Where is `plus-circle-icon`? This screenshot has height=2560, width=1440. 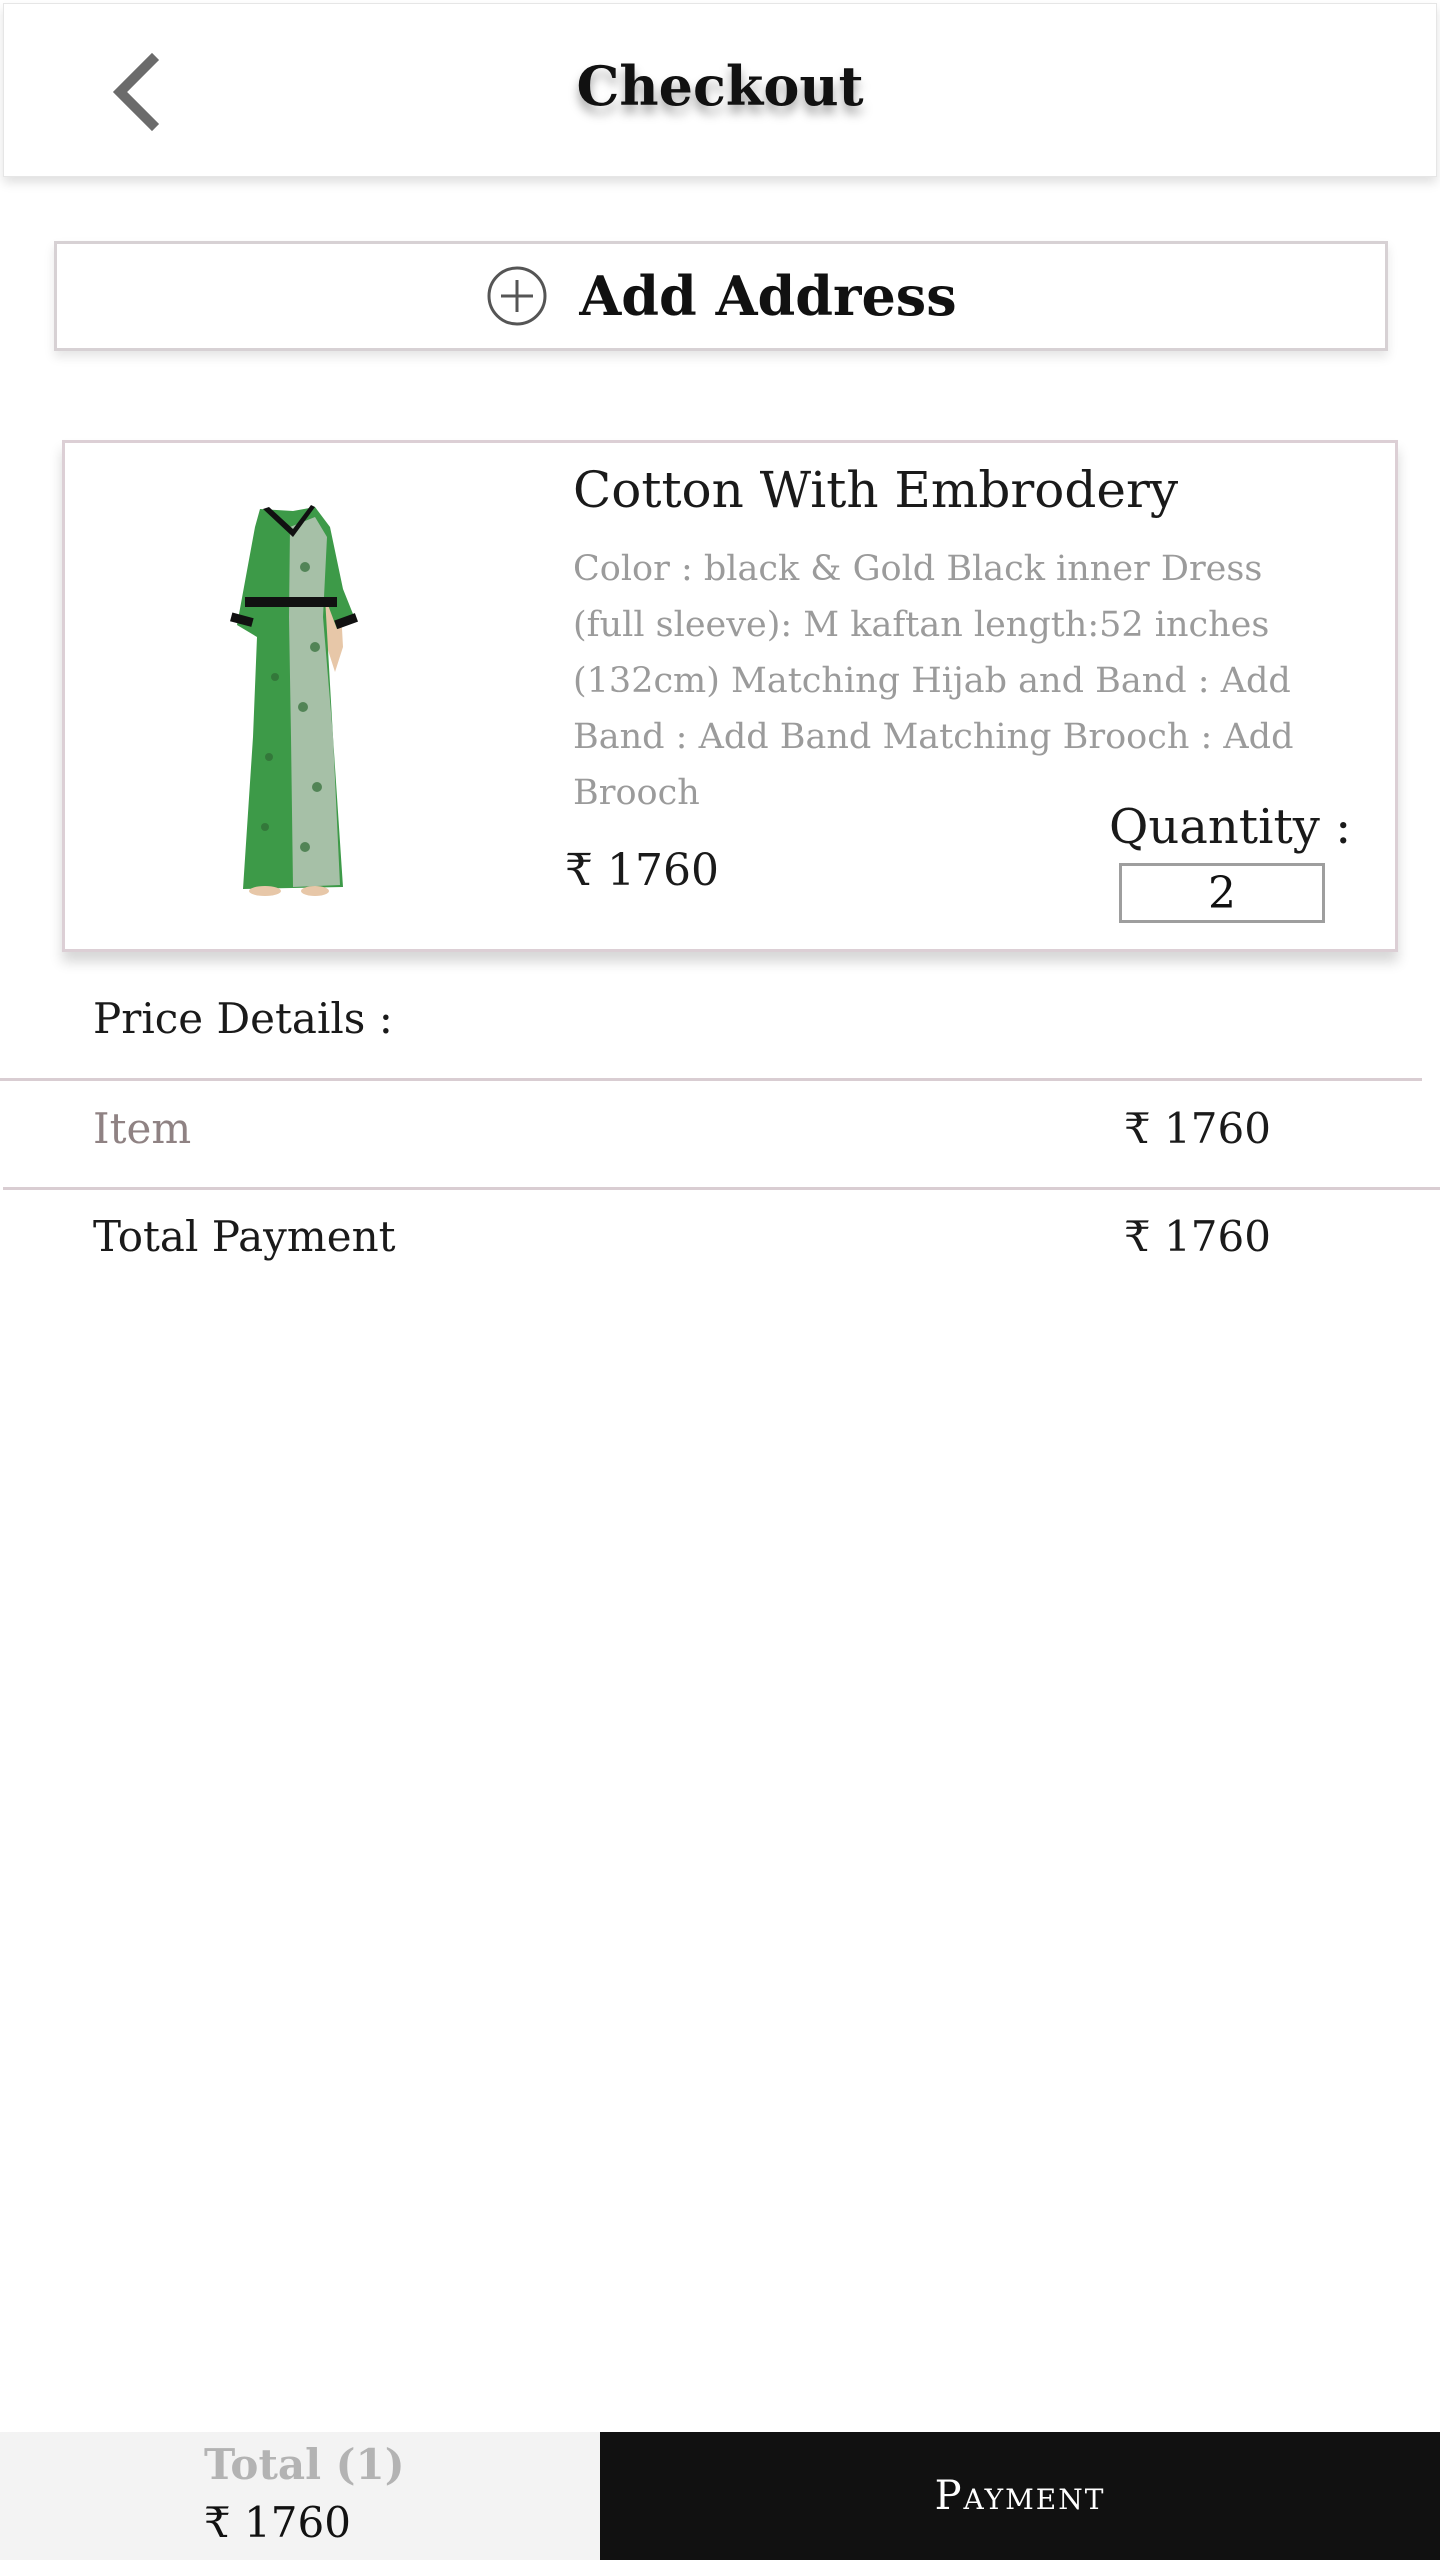
plus-circle-icon is located at coordinates (517, 296).